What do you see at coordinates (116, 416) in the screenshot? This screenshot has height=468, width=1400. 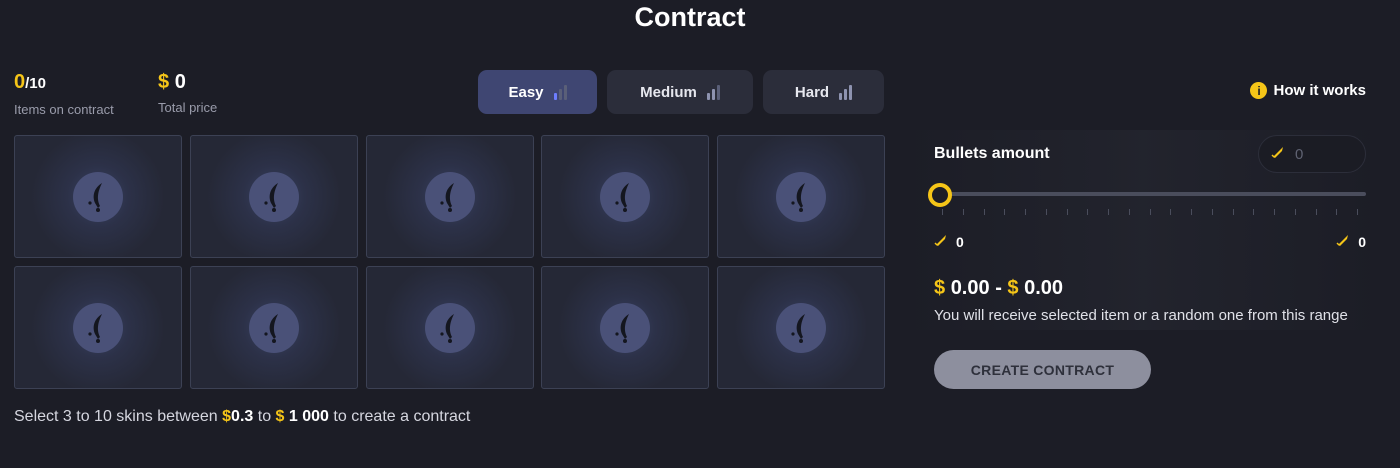 I see `hint-prefix: Select 3 to 10 skins between` at bounding box center [116, 416].